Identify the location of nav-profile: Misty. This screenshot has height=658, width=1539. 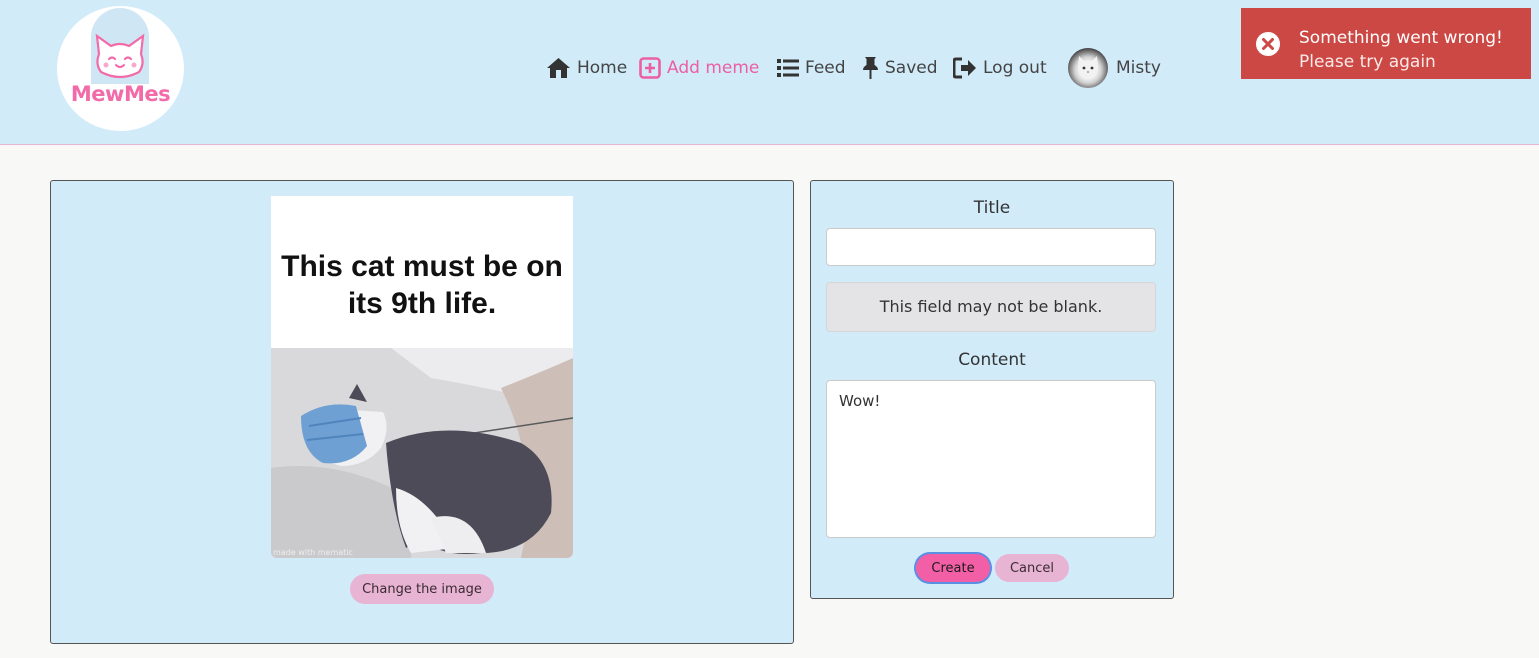
(1114, 68).